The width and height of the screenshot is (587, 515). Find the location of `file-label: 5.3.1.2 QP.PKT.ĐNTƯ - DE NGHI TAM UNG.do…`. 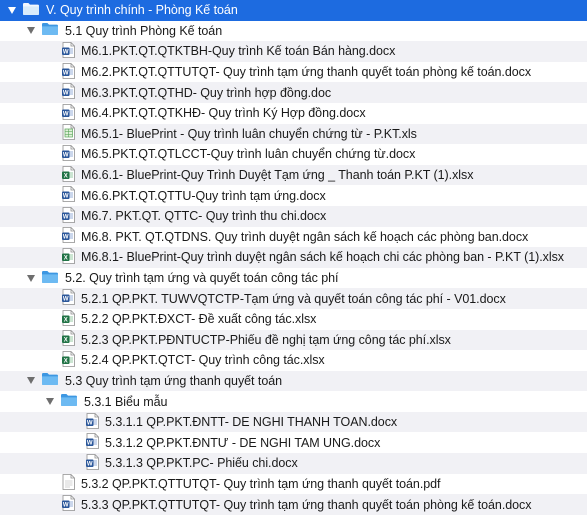

file-label: 5.3.1.2 QP.PKT.ĐNTƯ - DE NGHI TAM UNG.do… is located at coordinates (243, 442).